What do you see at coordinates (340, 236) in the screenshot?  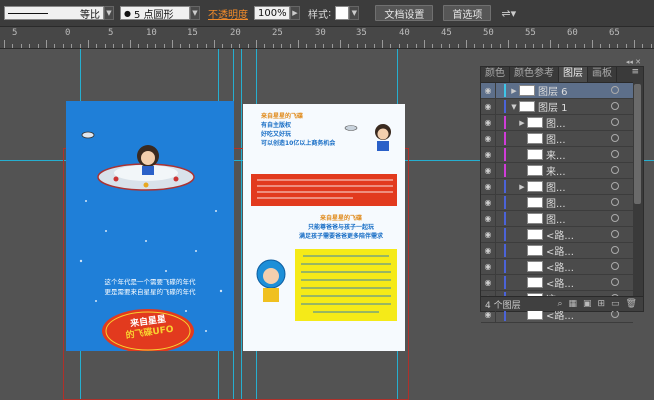 I see `right-mid-heading-line: 满足孩子需要爸爸更多陪伴需求` at bounding box center [340, 236].